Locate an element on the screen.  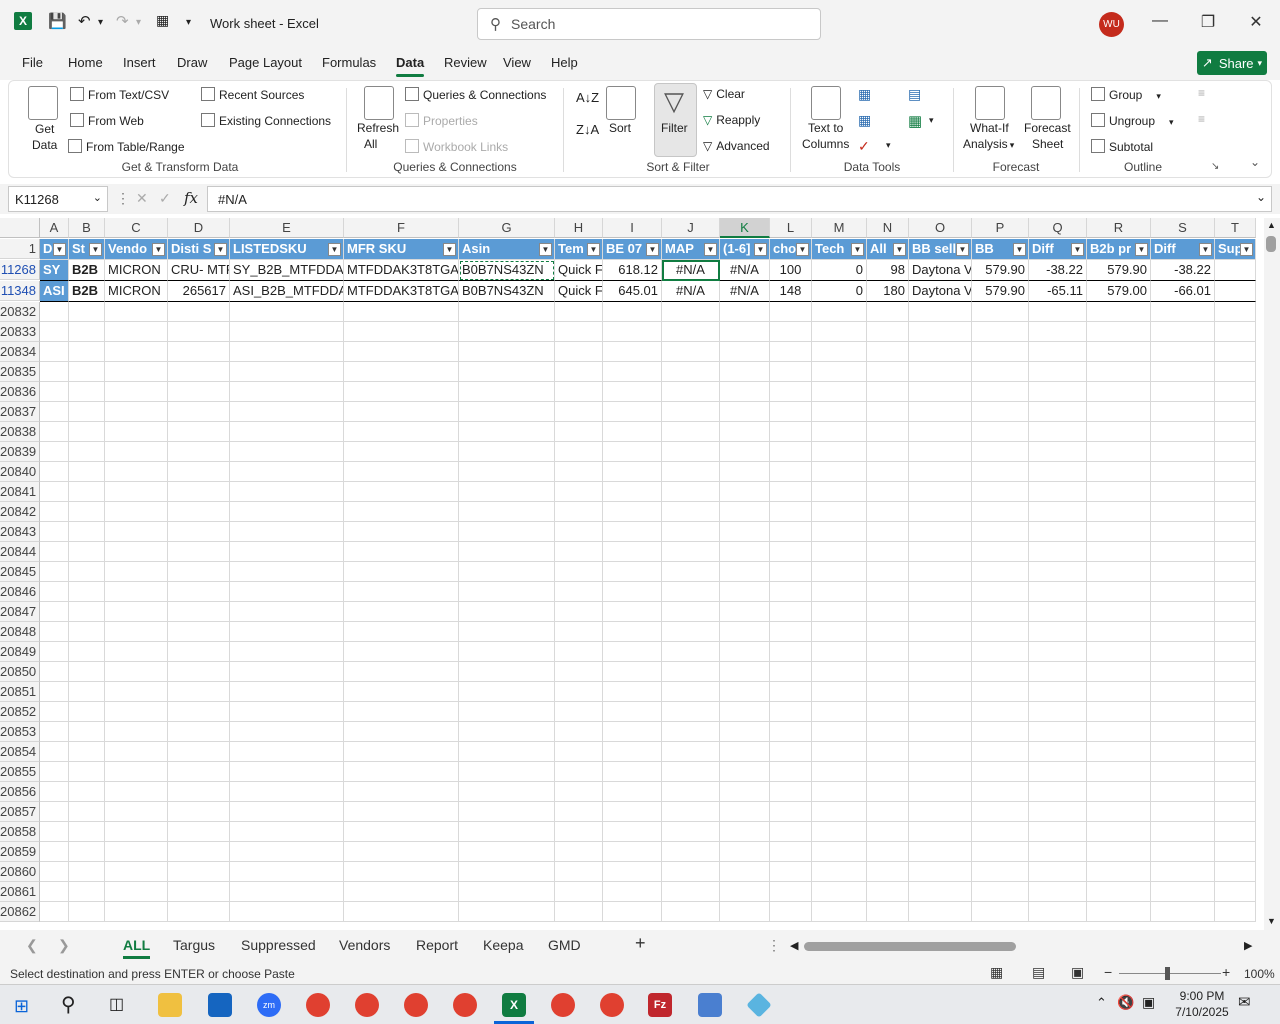
vertical-scroll-thumb is located at coordinates (1271, 244).